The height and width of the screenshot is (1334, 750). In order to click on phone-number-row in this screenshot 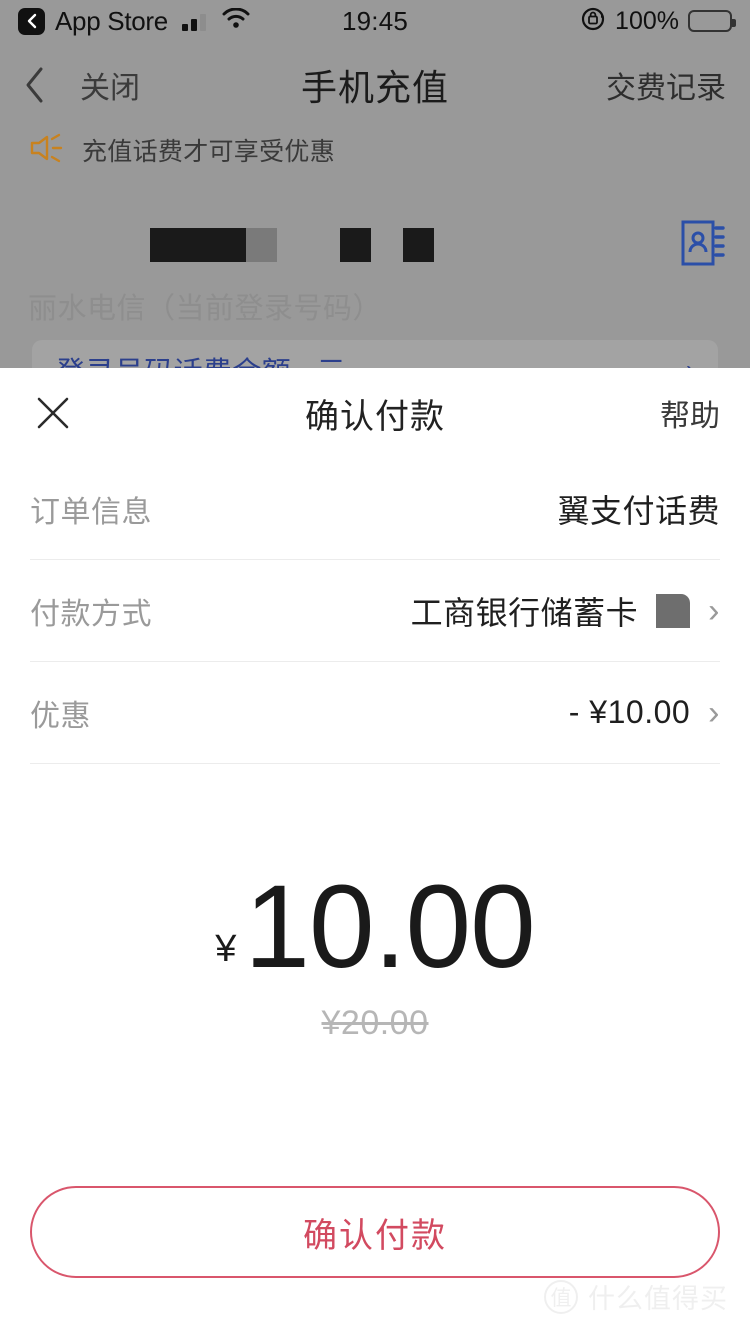, I will do `click(375, 245)`.